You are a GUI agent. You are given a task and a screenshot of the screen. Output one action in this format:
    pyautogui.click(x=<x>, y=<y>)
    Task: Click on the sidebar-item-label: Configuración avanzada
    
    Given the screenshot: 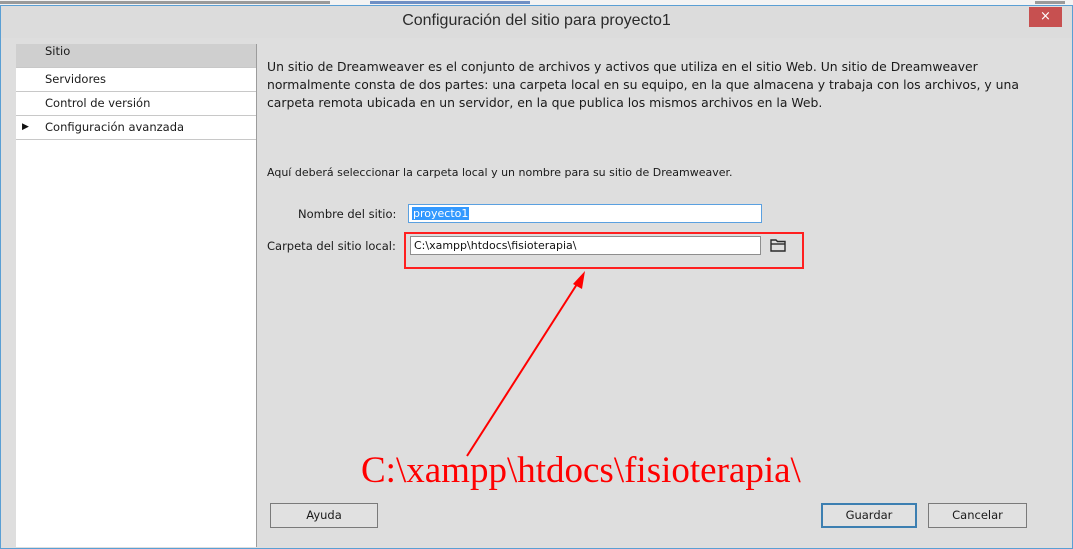 What is the action you would take?
    pyautogui.click(x=115, y=127)
    